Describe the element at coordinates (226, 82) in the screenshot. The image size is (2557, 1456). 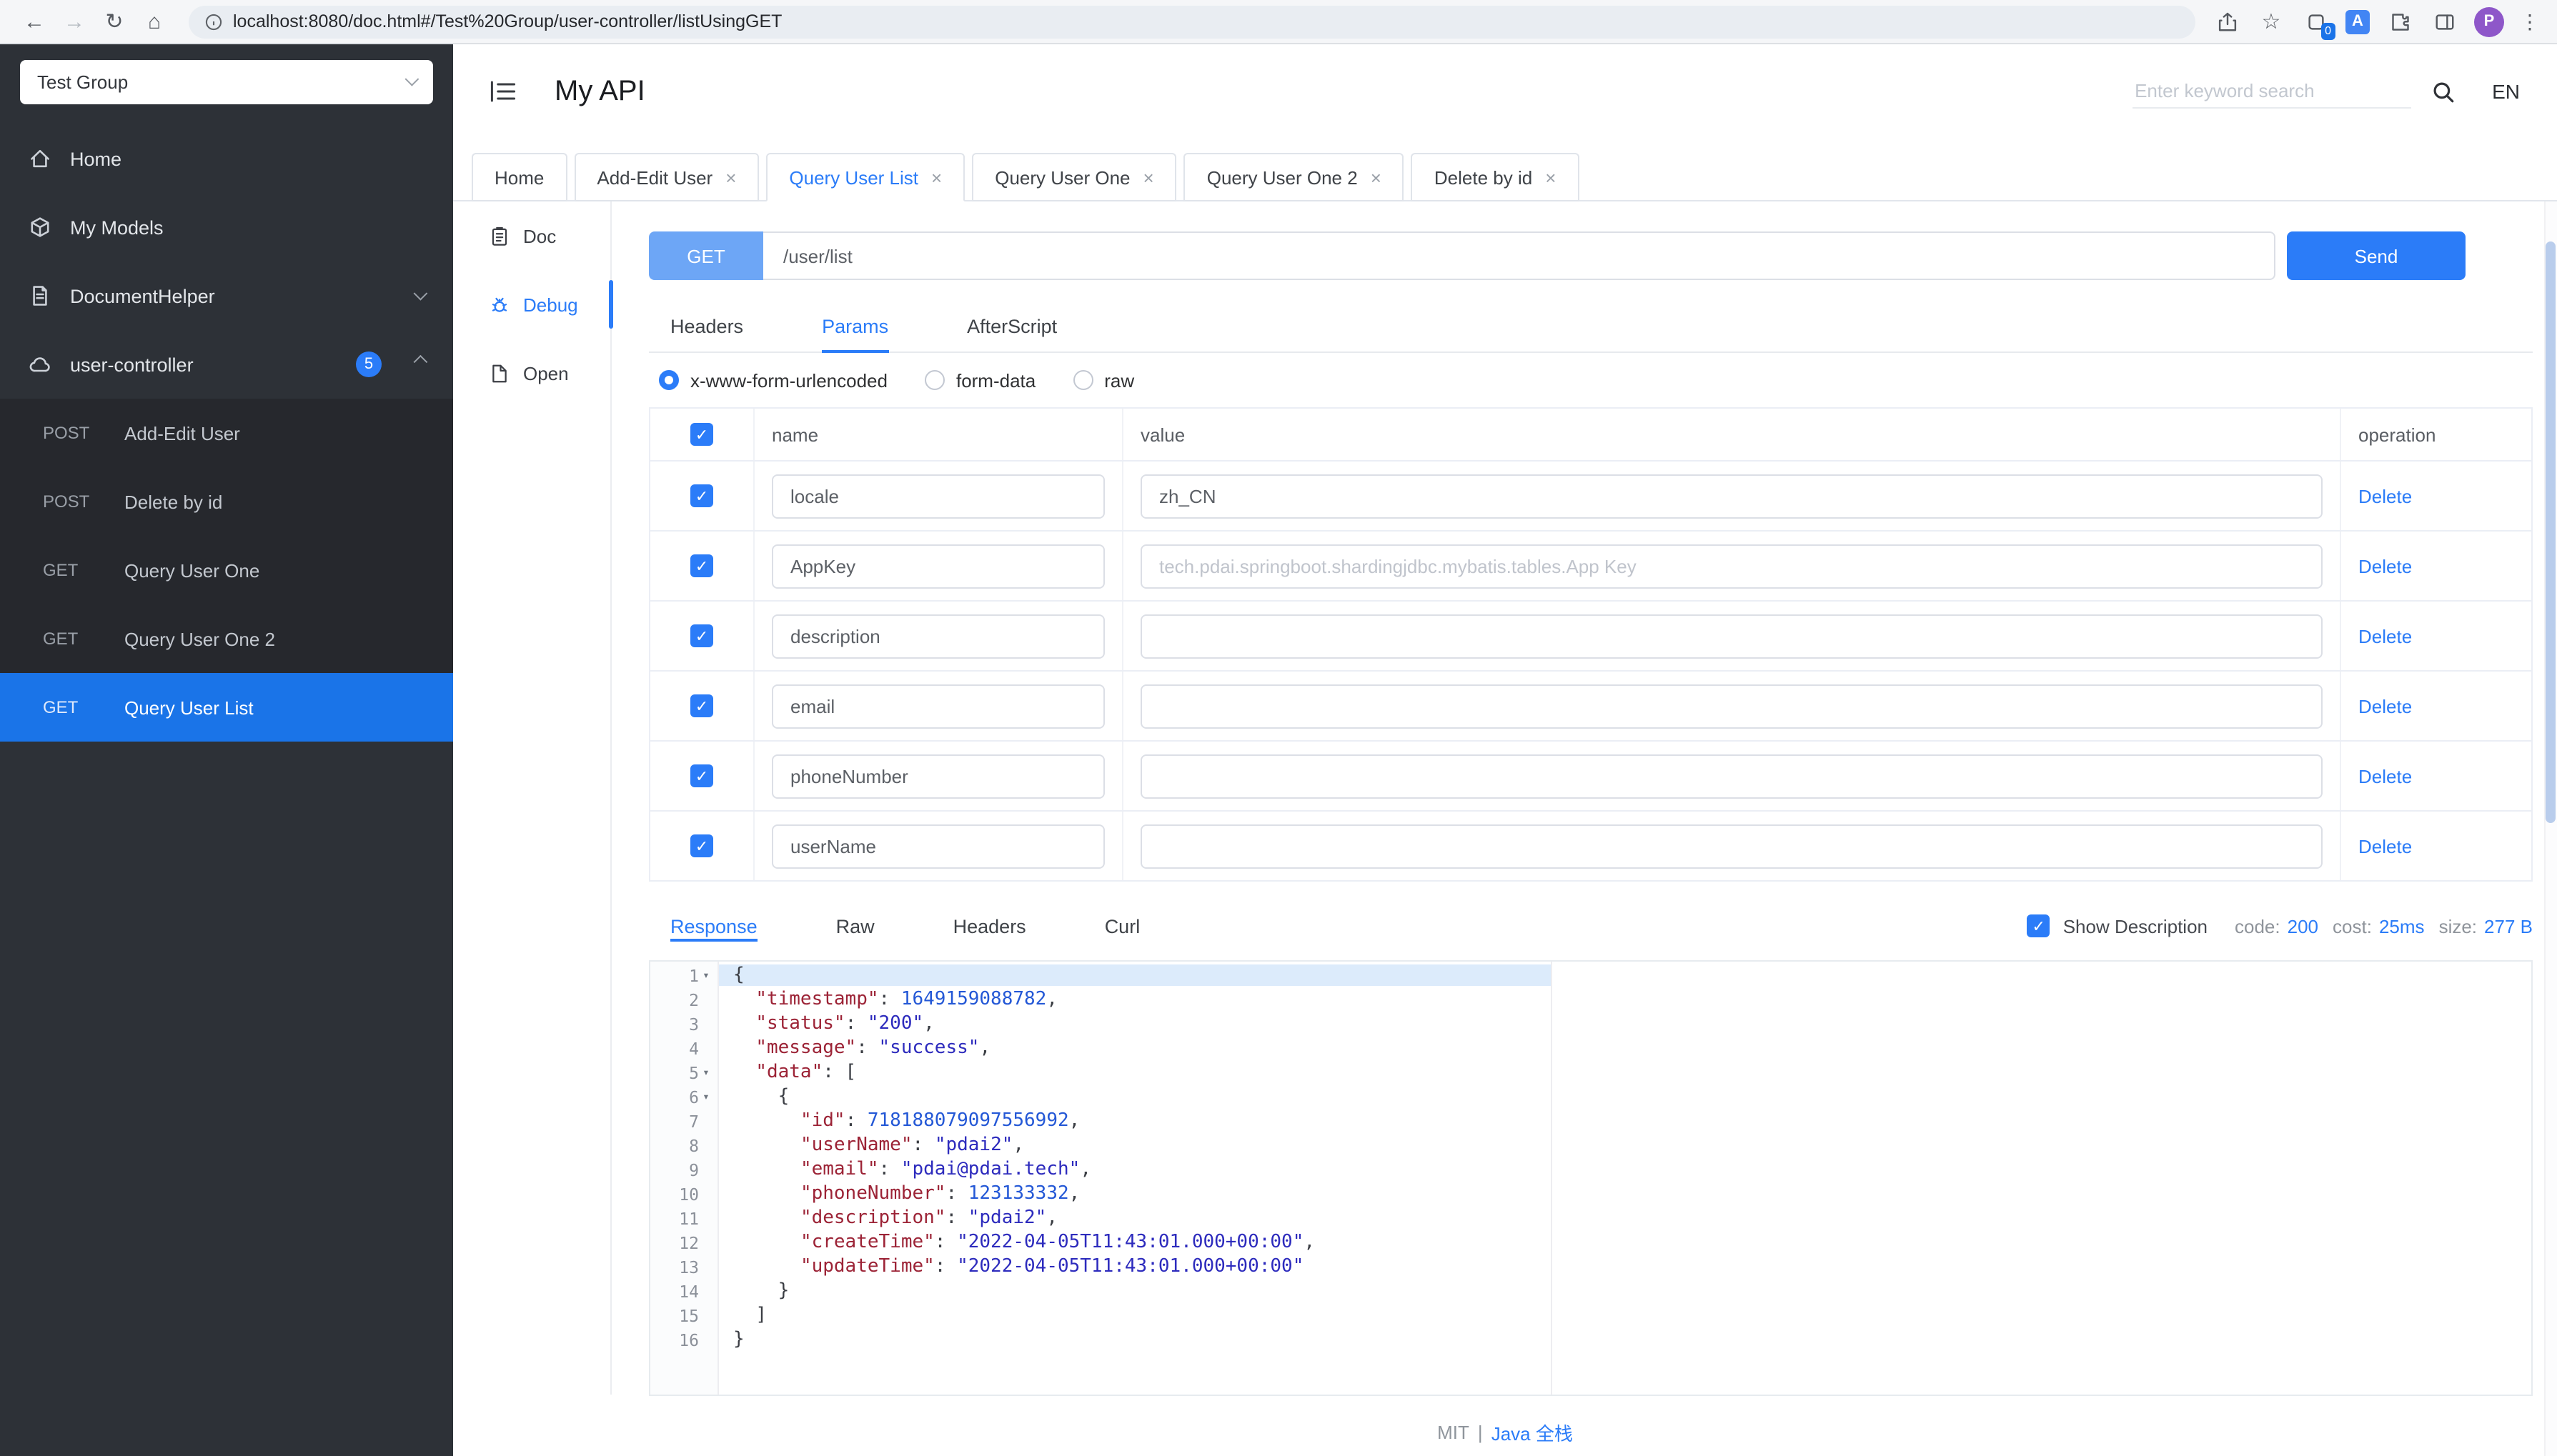
I see `group-selector: Test Group` at that location.